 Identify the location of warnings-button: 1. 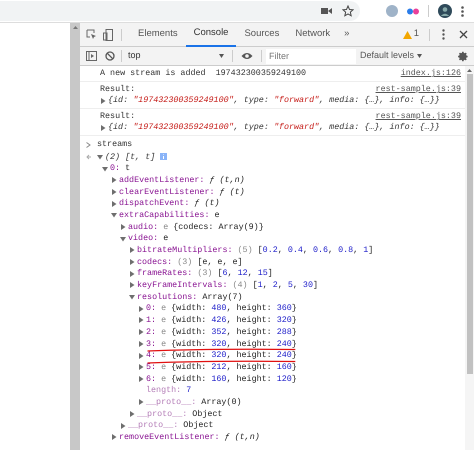
(413, 34).